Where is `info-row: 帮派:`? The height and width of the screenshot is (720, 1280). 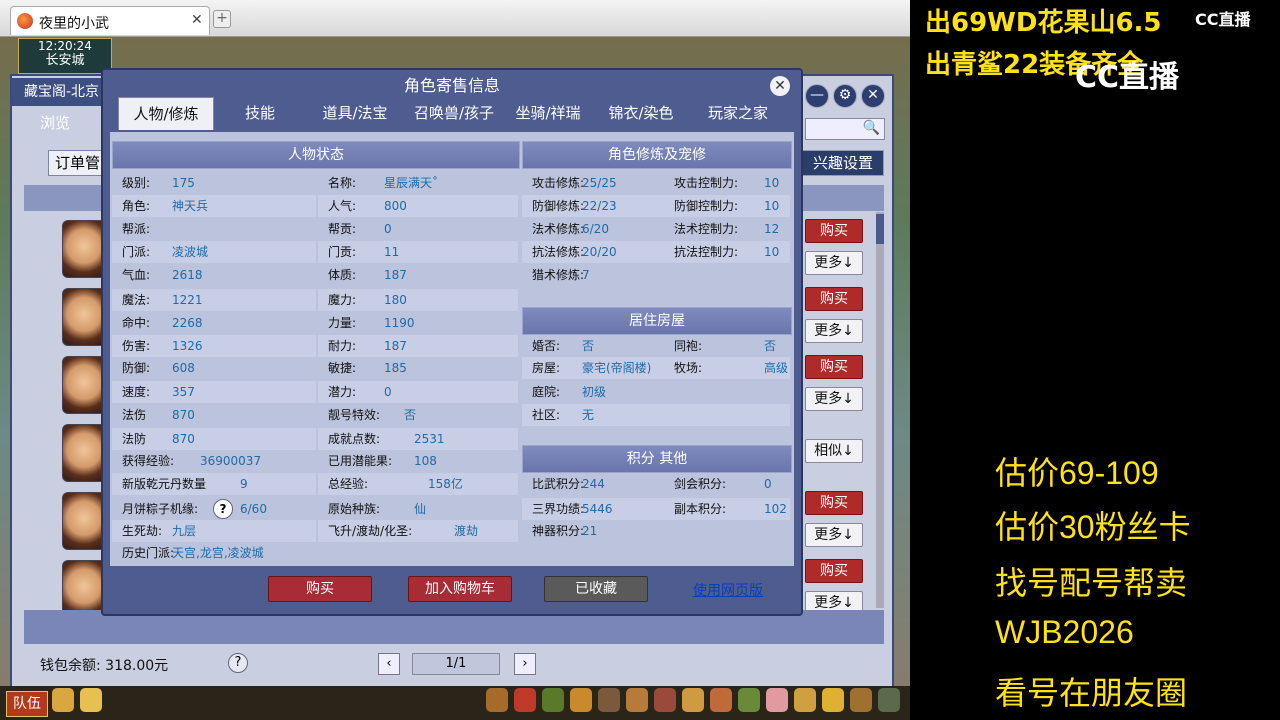 info-row: 帮派: is located at coordinates (214, 229).